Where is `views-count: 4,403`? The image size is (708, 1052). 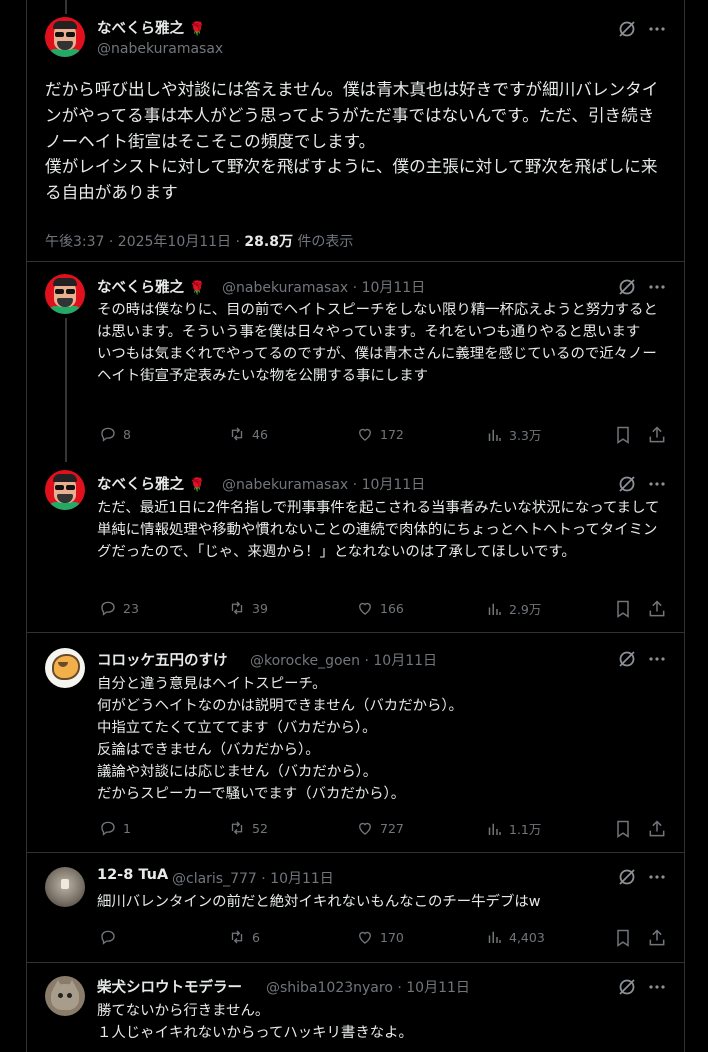
views-count: 4,403 is located at coordinates (527, 937).